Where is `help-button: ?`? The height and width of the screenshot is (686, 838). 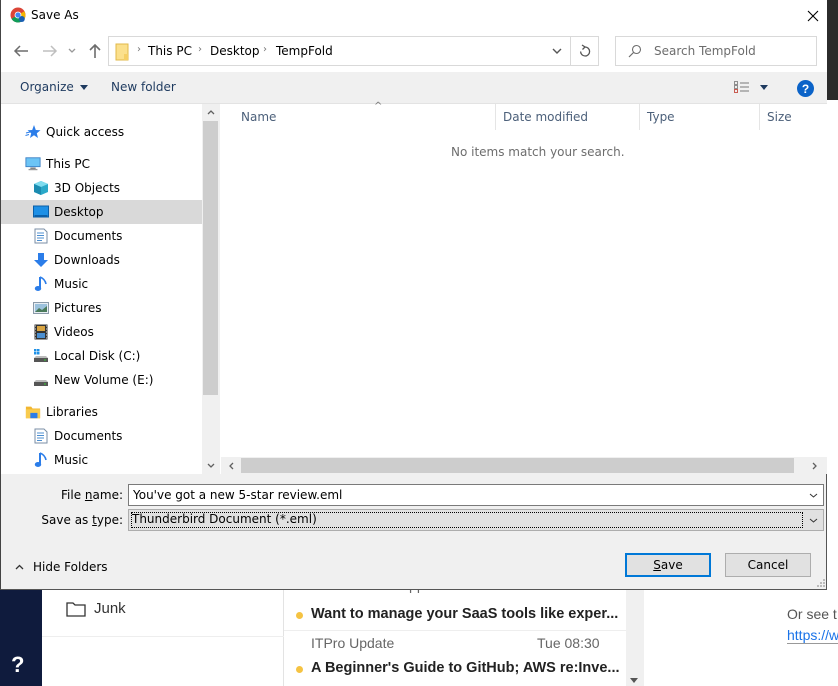 help-button: ? is located at coordinates (805, 88).